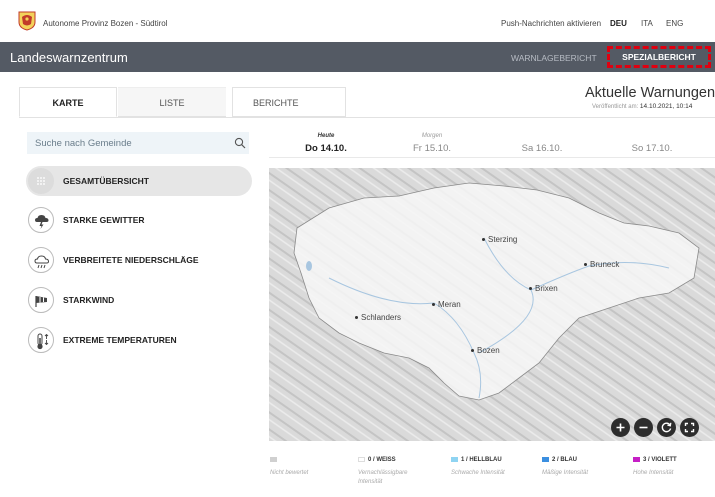  I want to click on windsock-icon, so click(41, 300).